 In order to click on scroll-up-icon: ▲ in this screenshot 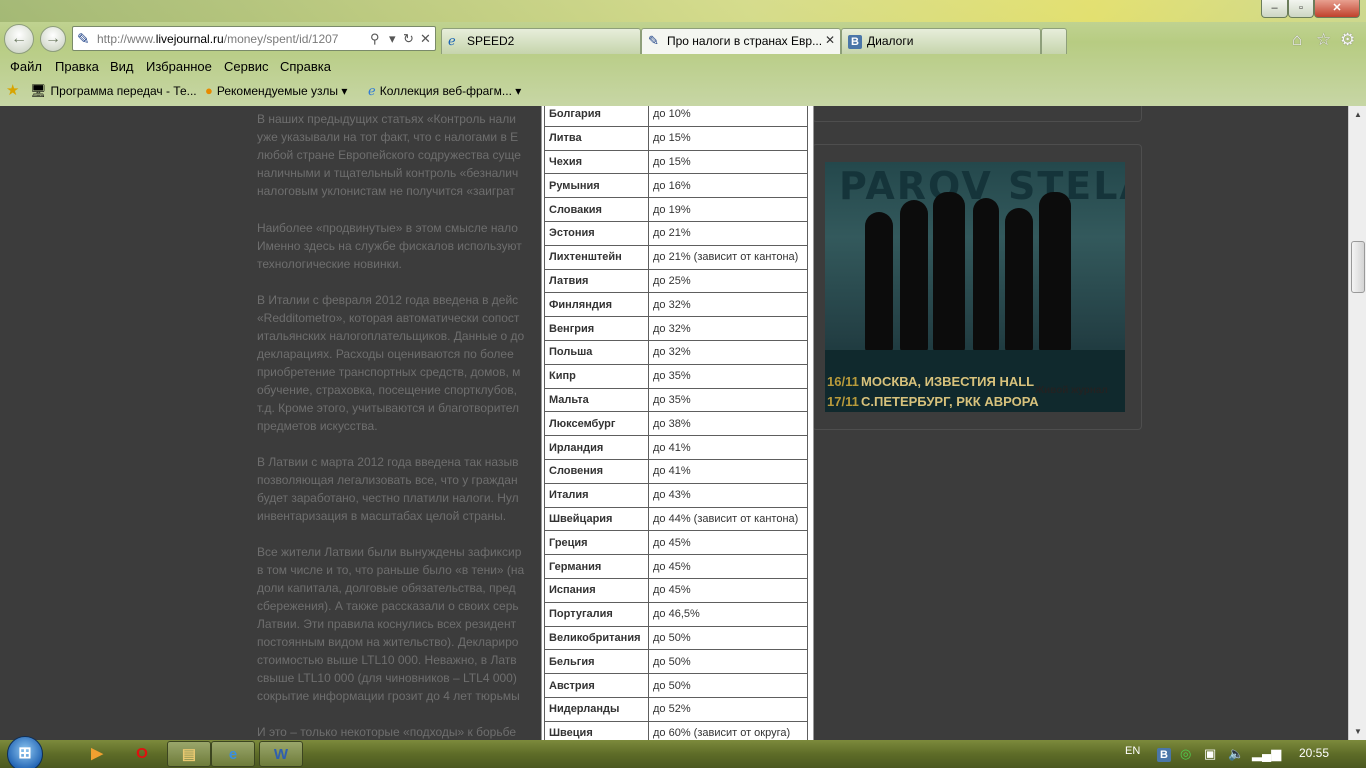, I will do `click(1357, 114)`.